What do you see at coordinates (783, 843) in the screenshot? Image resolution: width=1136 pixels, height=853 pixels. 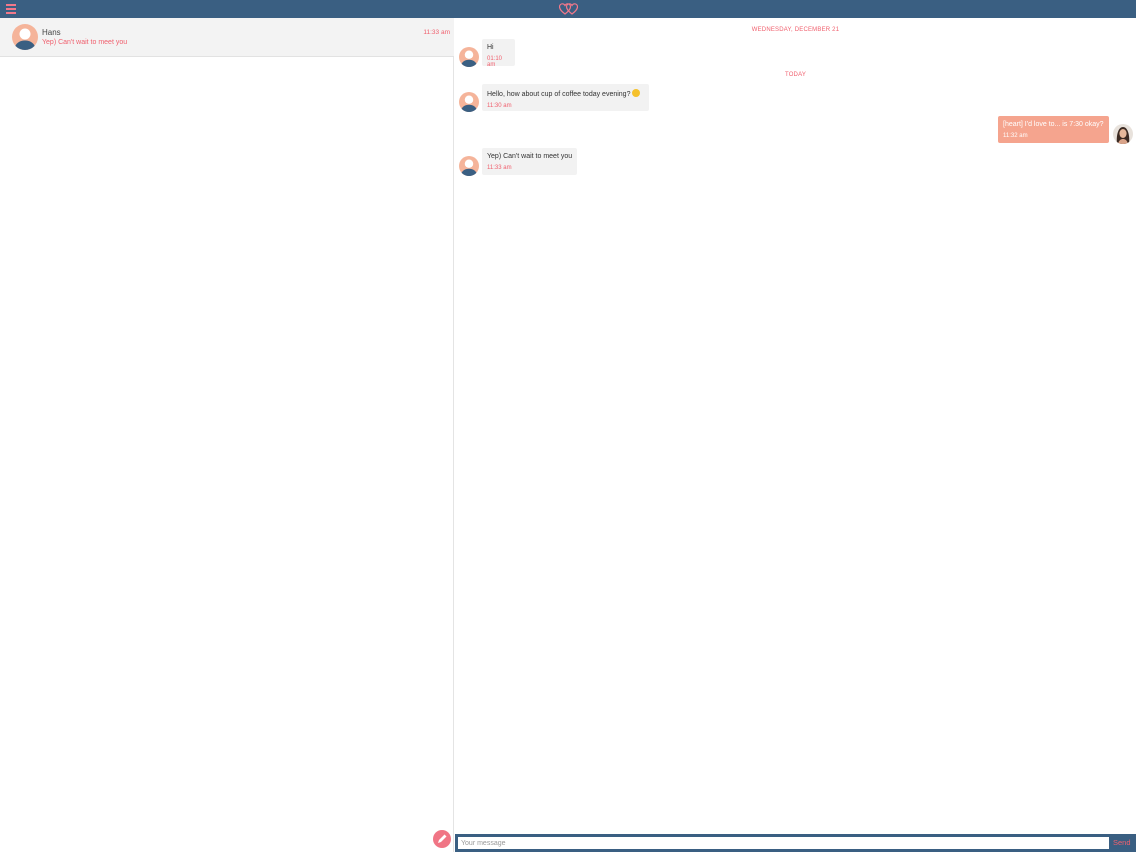 I see `message-input` at bounding box center [783, 843].